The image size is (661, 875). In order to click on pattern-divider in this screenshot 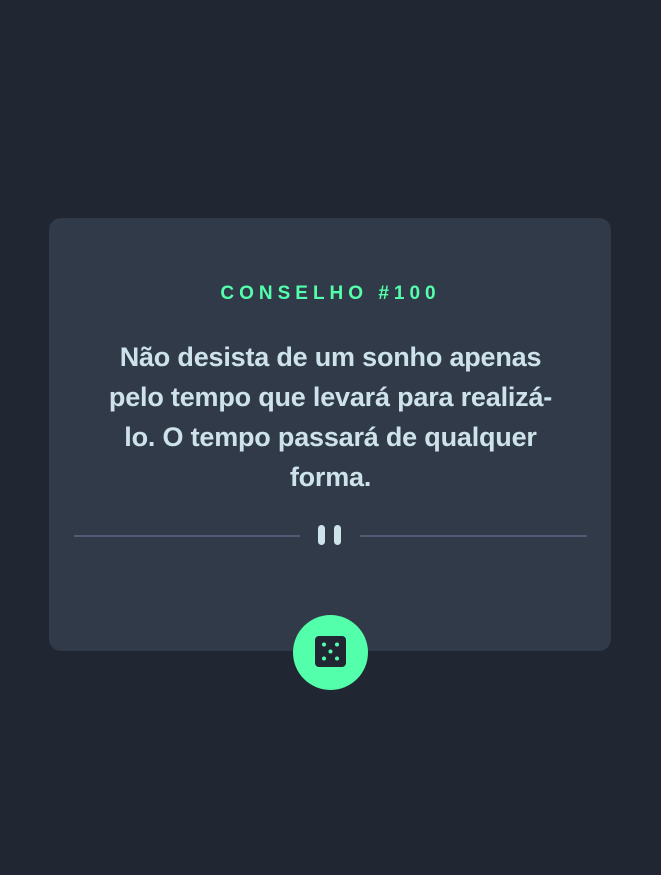, I will do `click(330, 536)`.